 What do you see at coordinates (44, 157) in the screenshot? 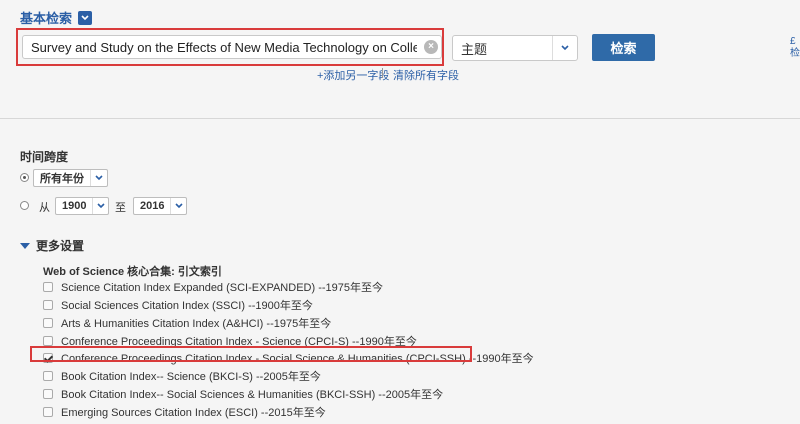
I see `timespan-title: 时间跨度` at bounding box center [44, 157].